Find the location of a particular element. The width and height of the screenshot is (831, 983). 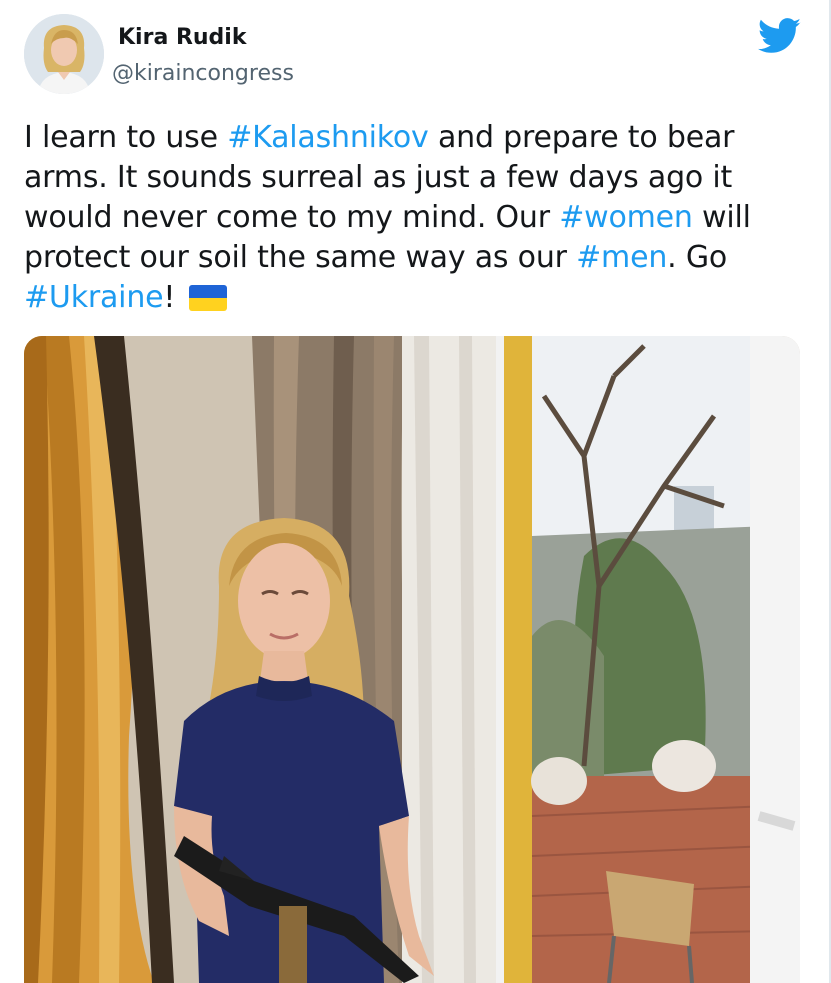

hashtag-ukraine: #Ukraine is located at coordinates (94, 297).